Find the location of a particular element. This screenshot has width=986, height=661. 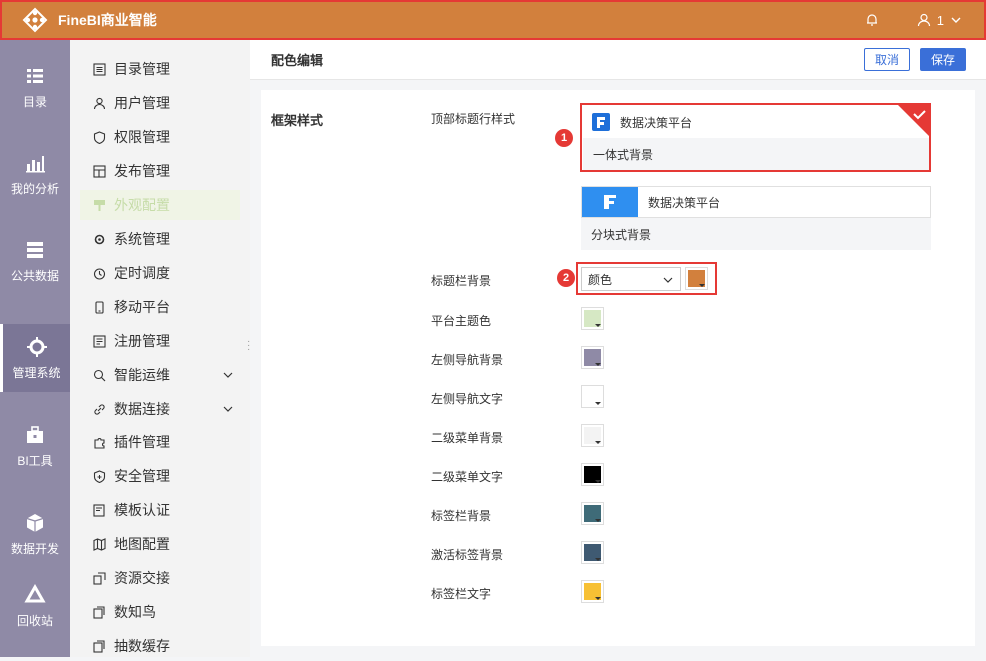

subnav-item-permissions: 权限管理 is located at coordinates (160, 137).